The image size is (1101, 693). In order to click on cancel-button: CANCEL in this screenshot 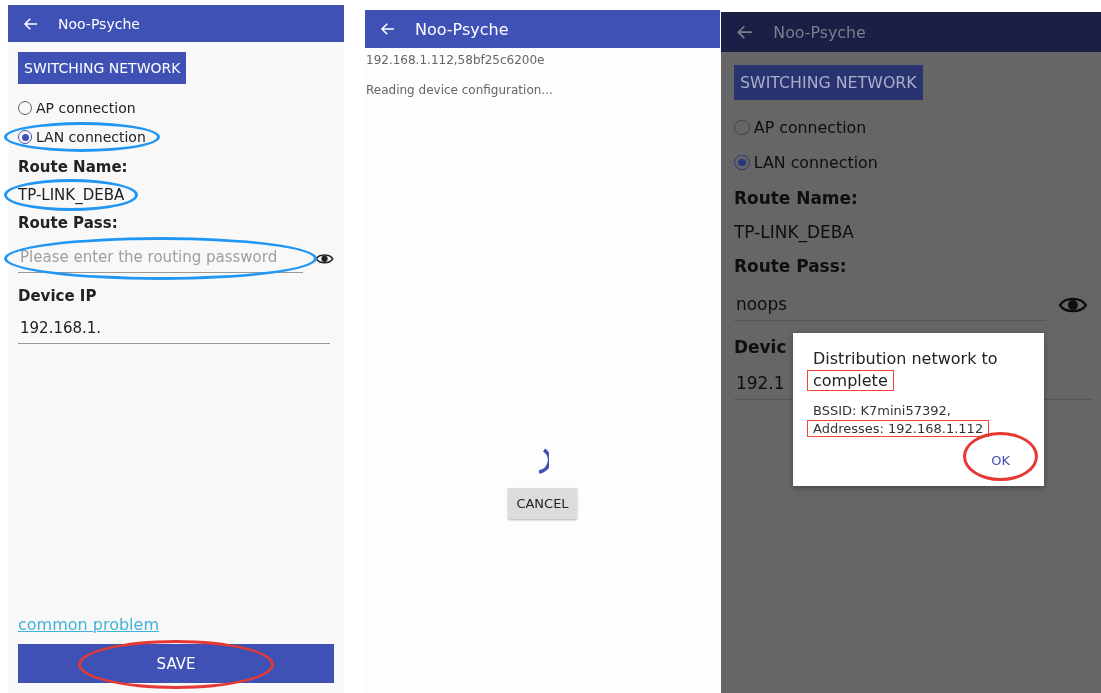, I will do `click(542, 503)`.